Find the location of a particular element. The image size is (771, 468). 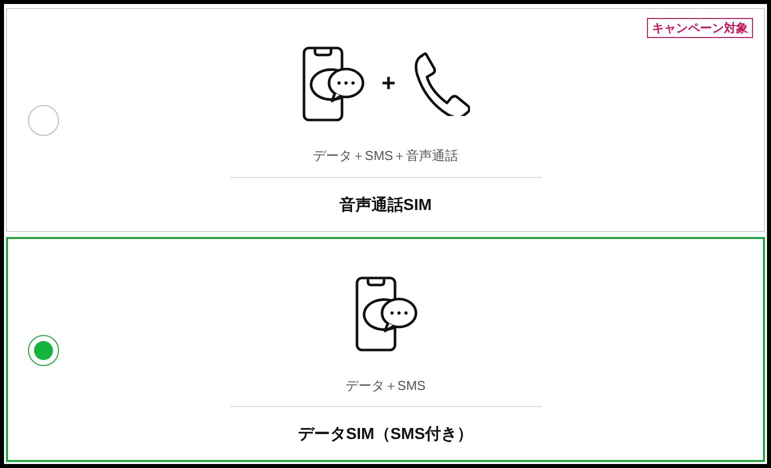

plan-title: データSIM（SMS付き） is located at coordinates (386, 435).